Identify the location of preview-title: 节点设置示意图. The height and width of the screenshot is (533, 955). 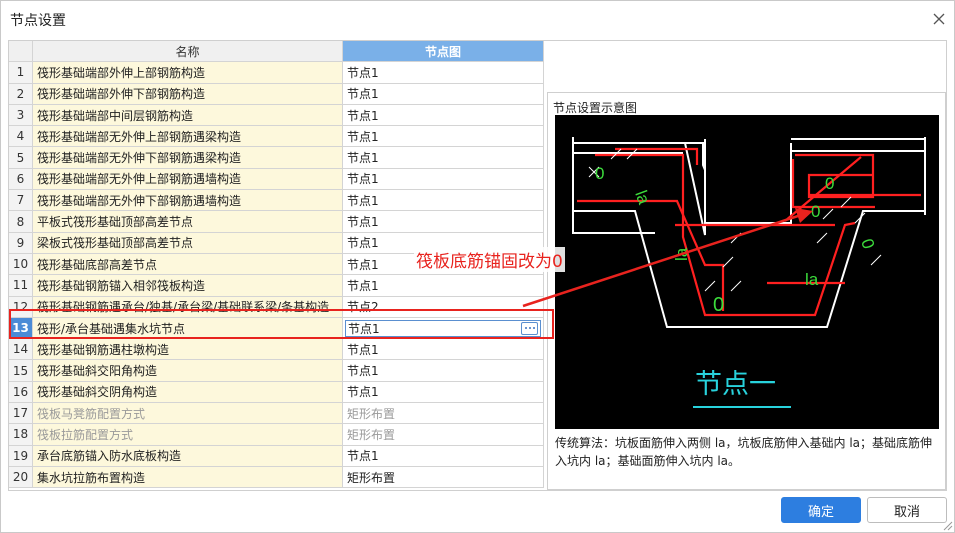
(595, 108).